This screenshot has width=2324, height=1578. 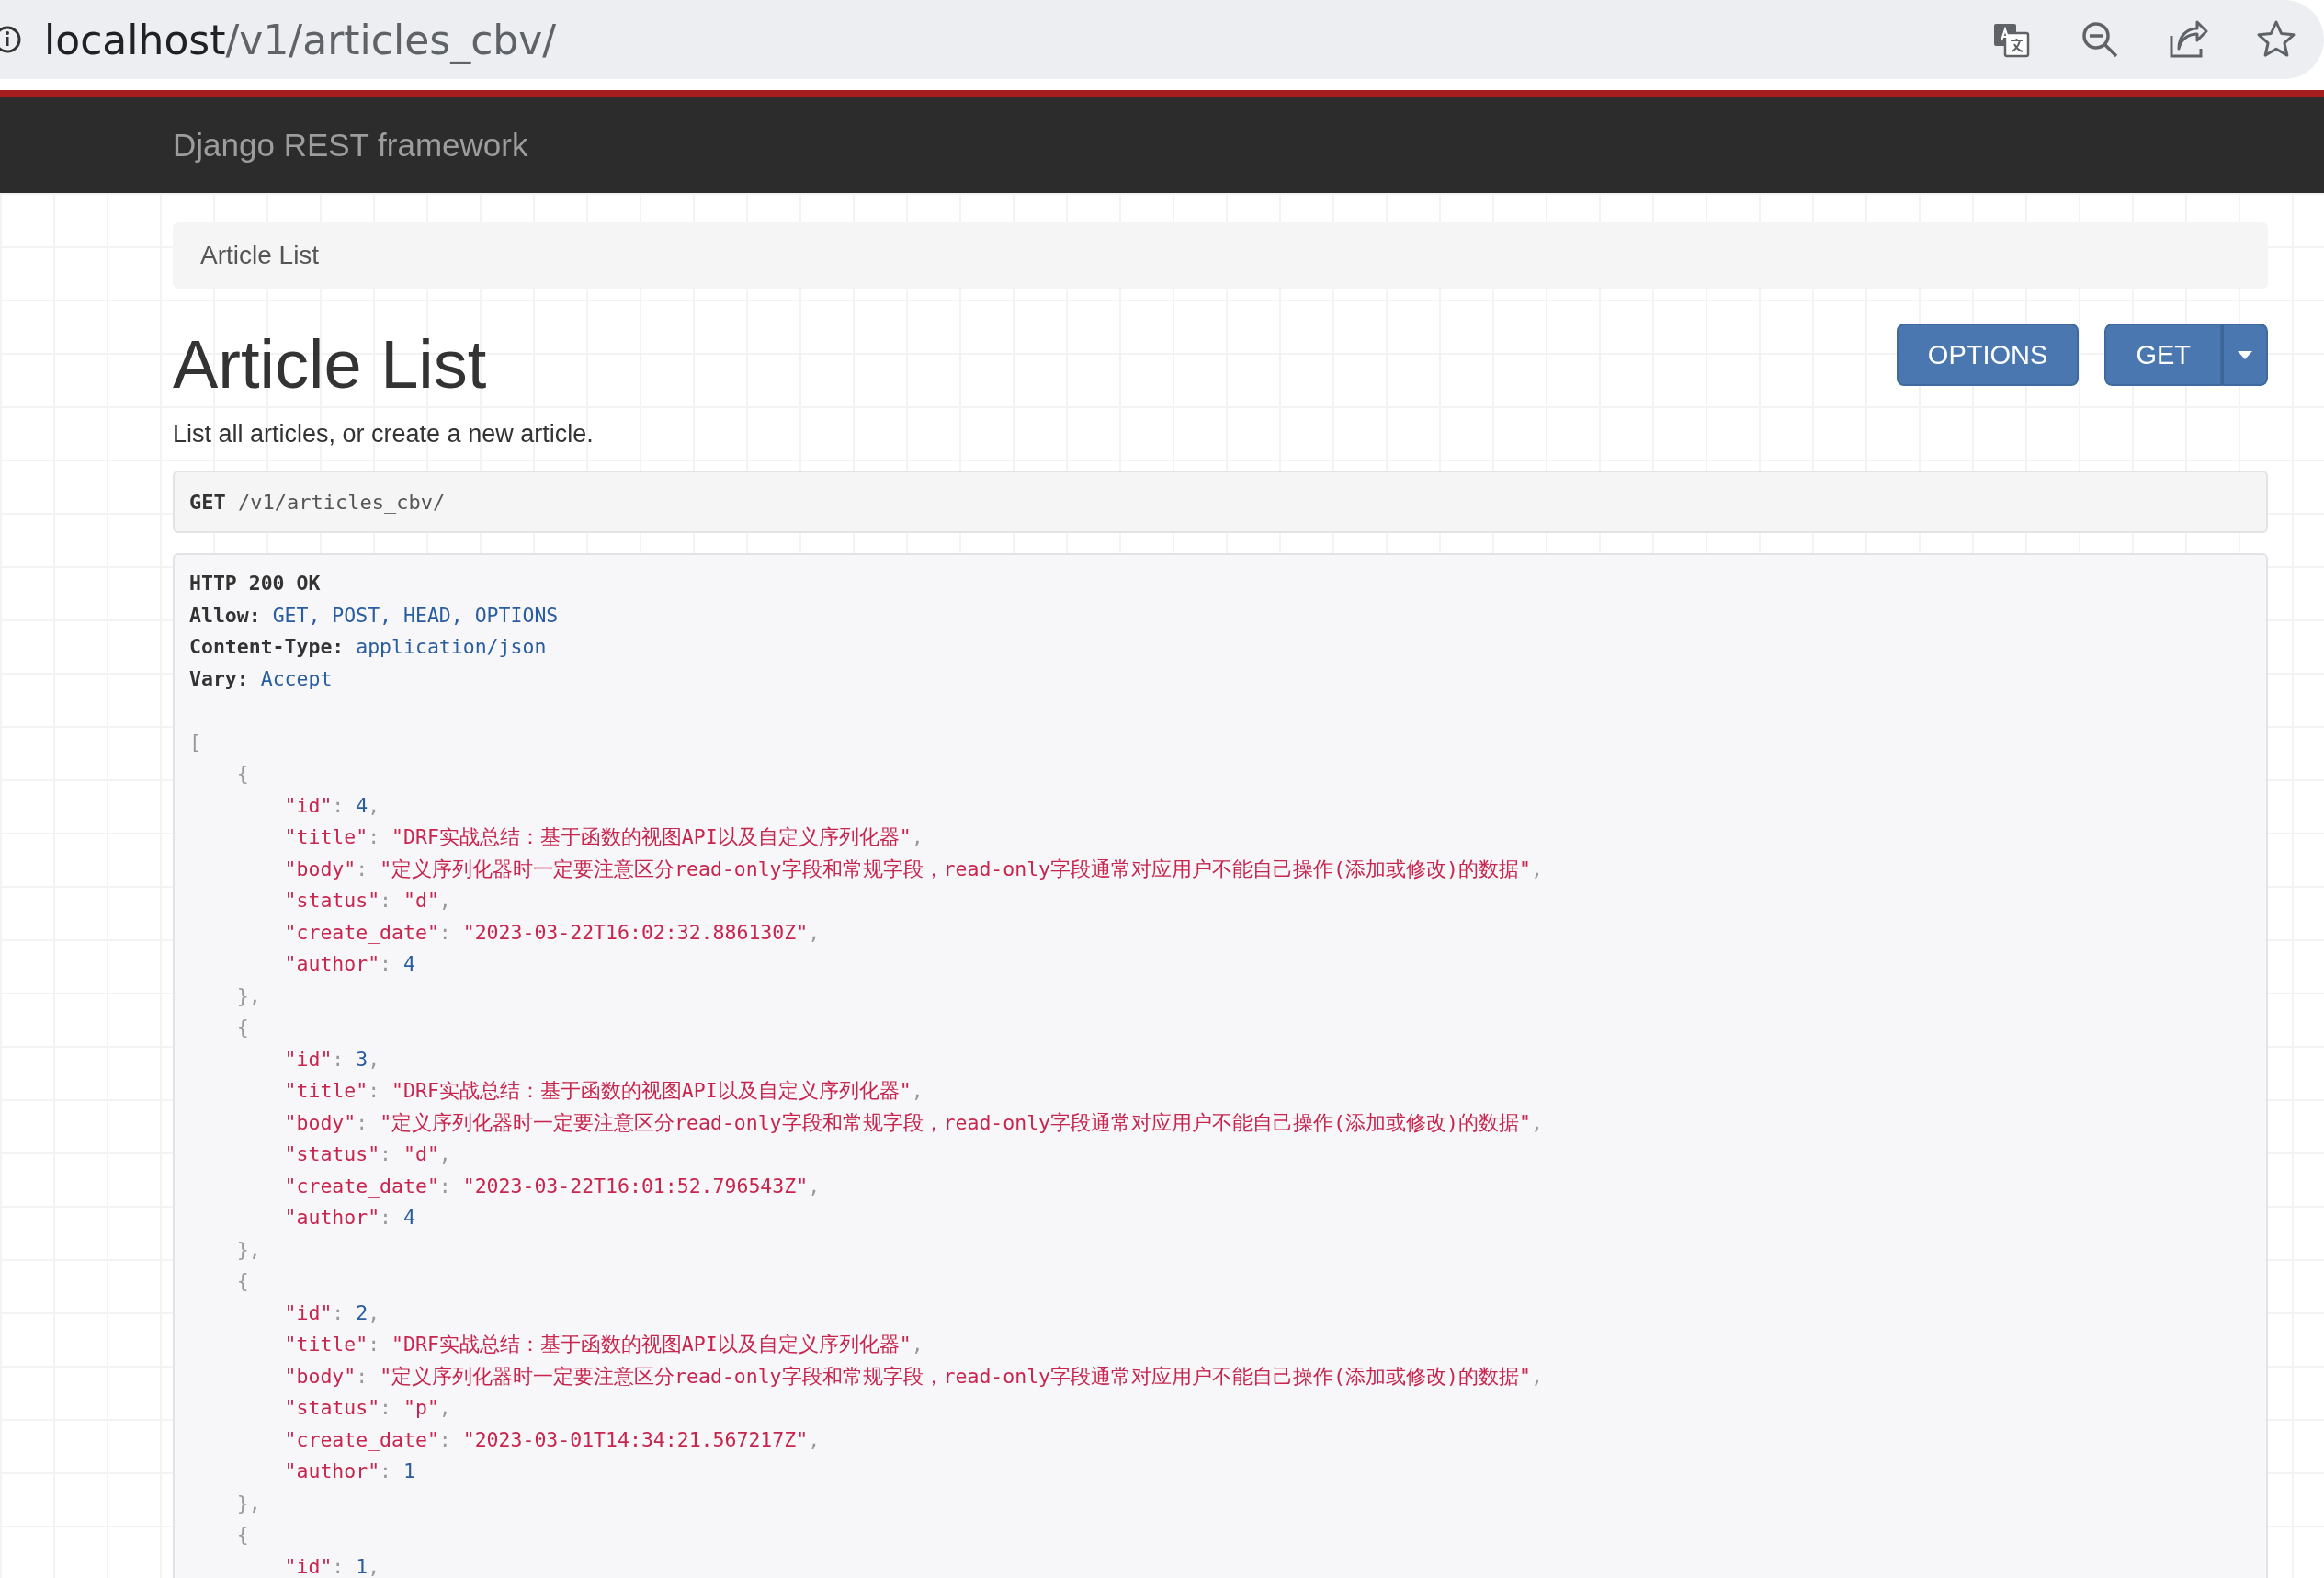 What do you see at coordinates (374, 615) in the screenshot?
I see `header-line: Allow: GET, POST, HEAD, OPTIONS` at bounding box center [374, 615].